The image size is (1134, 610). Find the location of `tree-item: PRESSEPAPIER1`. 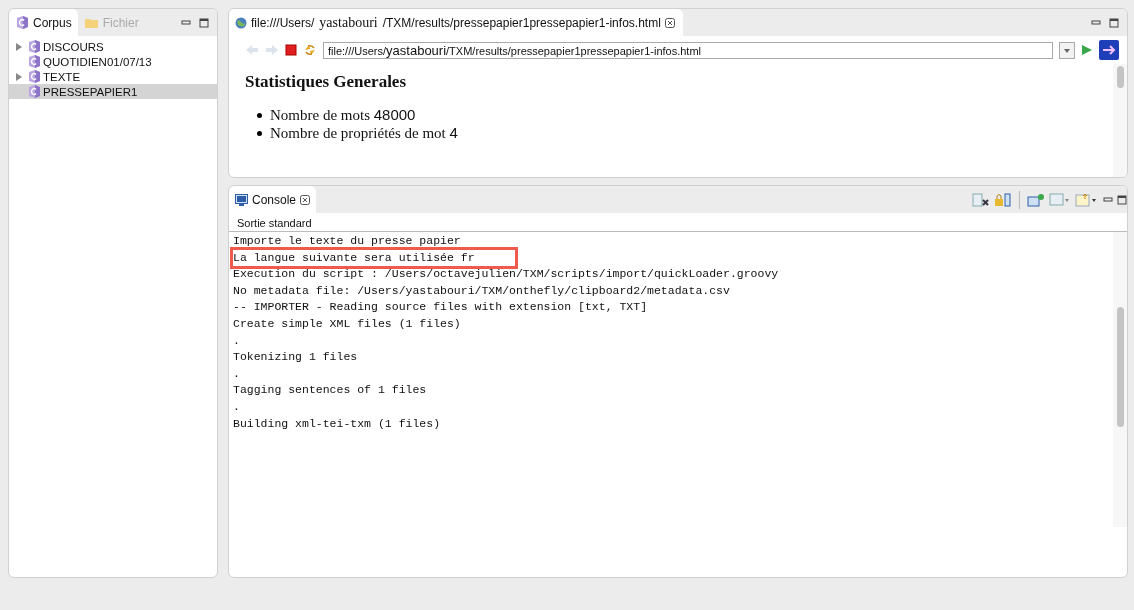

tree-item: PRESSEPAPIER1 is located at coordinates (113, 91).